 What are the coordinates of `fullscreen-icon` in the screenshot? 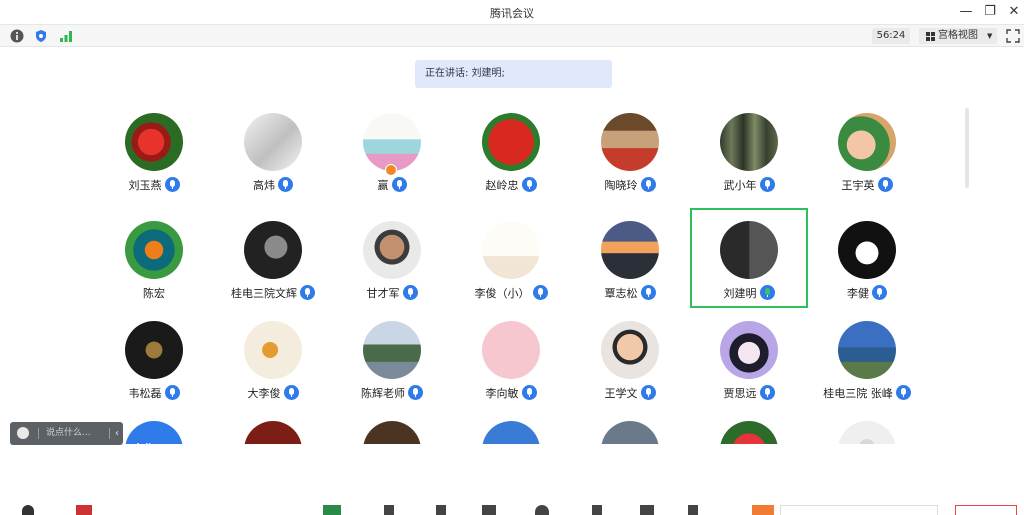 It's located at (1013, 36).